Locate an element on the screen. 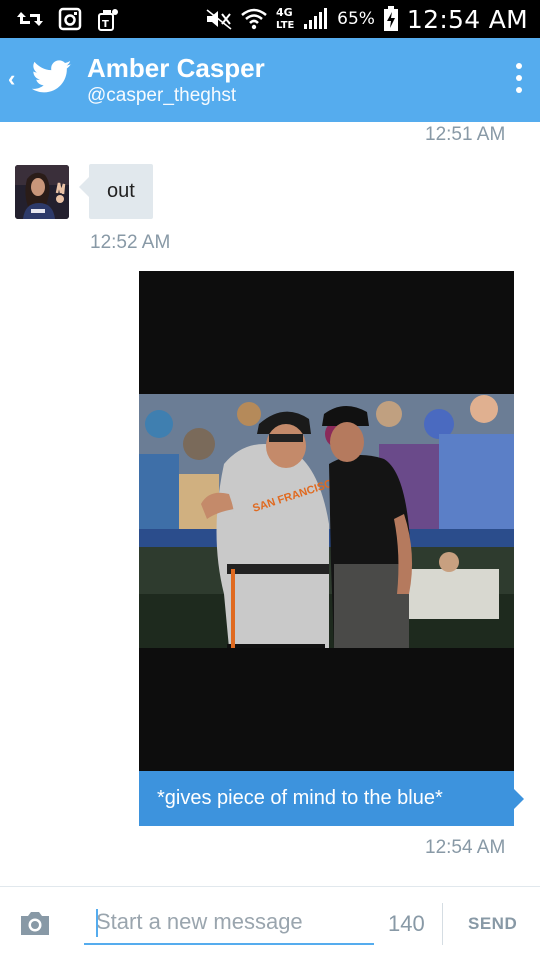 Image resolution: width=540 pixels, height=960 pixels. camera-icon is located at coordinates (35, 925).